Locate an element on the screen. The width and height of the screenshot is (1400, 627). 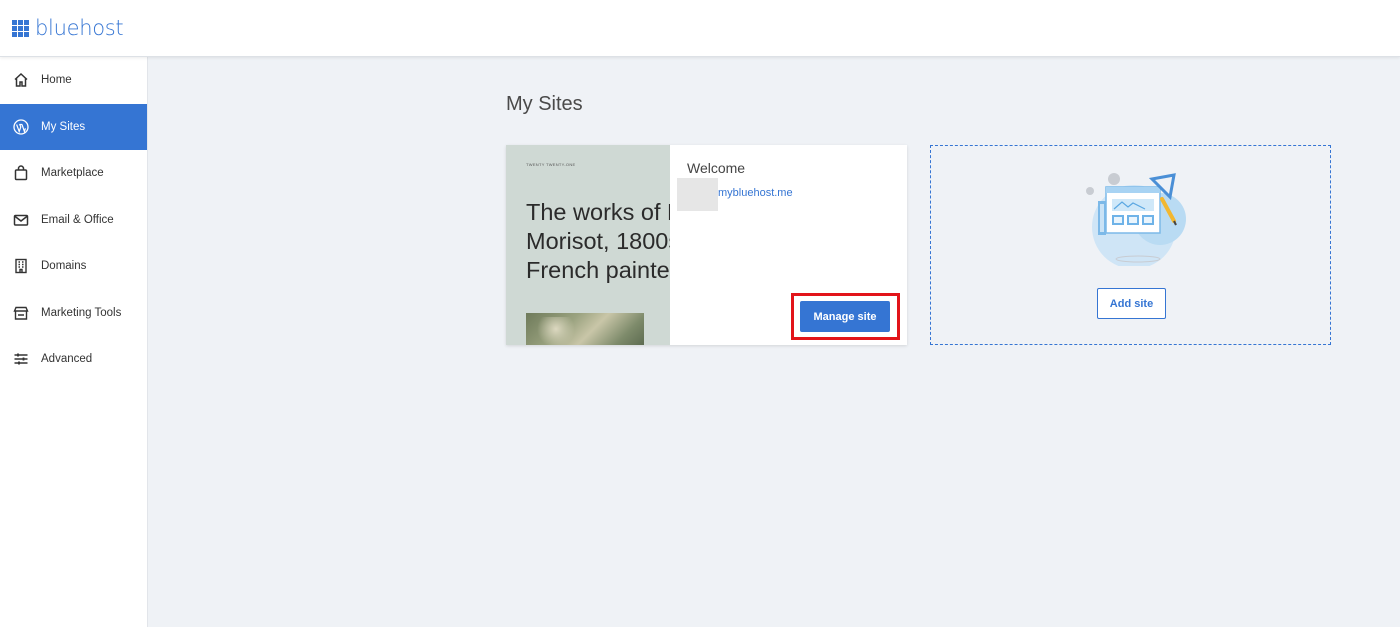
wordpress-icon is located at coordinates (20, 126).